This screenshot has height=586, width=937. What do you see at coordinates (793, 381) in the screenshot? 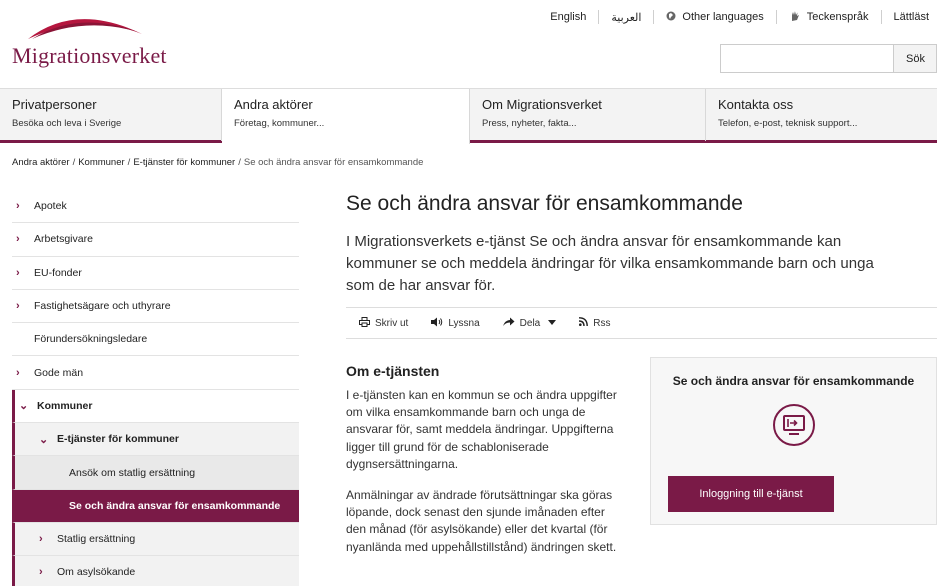
I see `card-title: Se och ändra ansvar för ensamkommande` at bounding box center [793, 381].